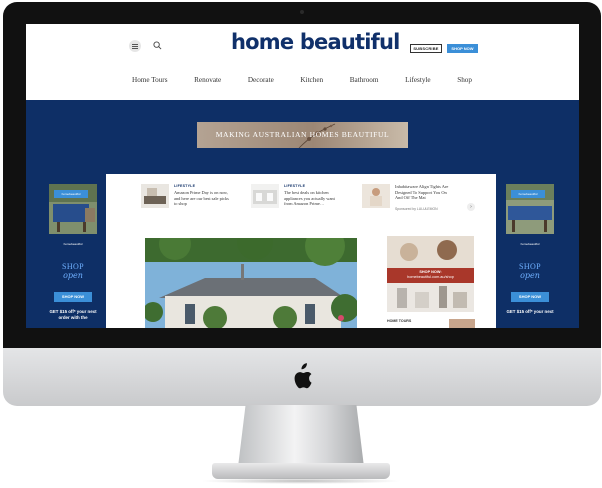  Describe the element at coordinates (302, 12) in the screenshot. I see `camera-dot` at that location.